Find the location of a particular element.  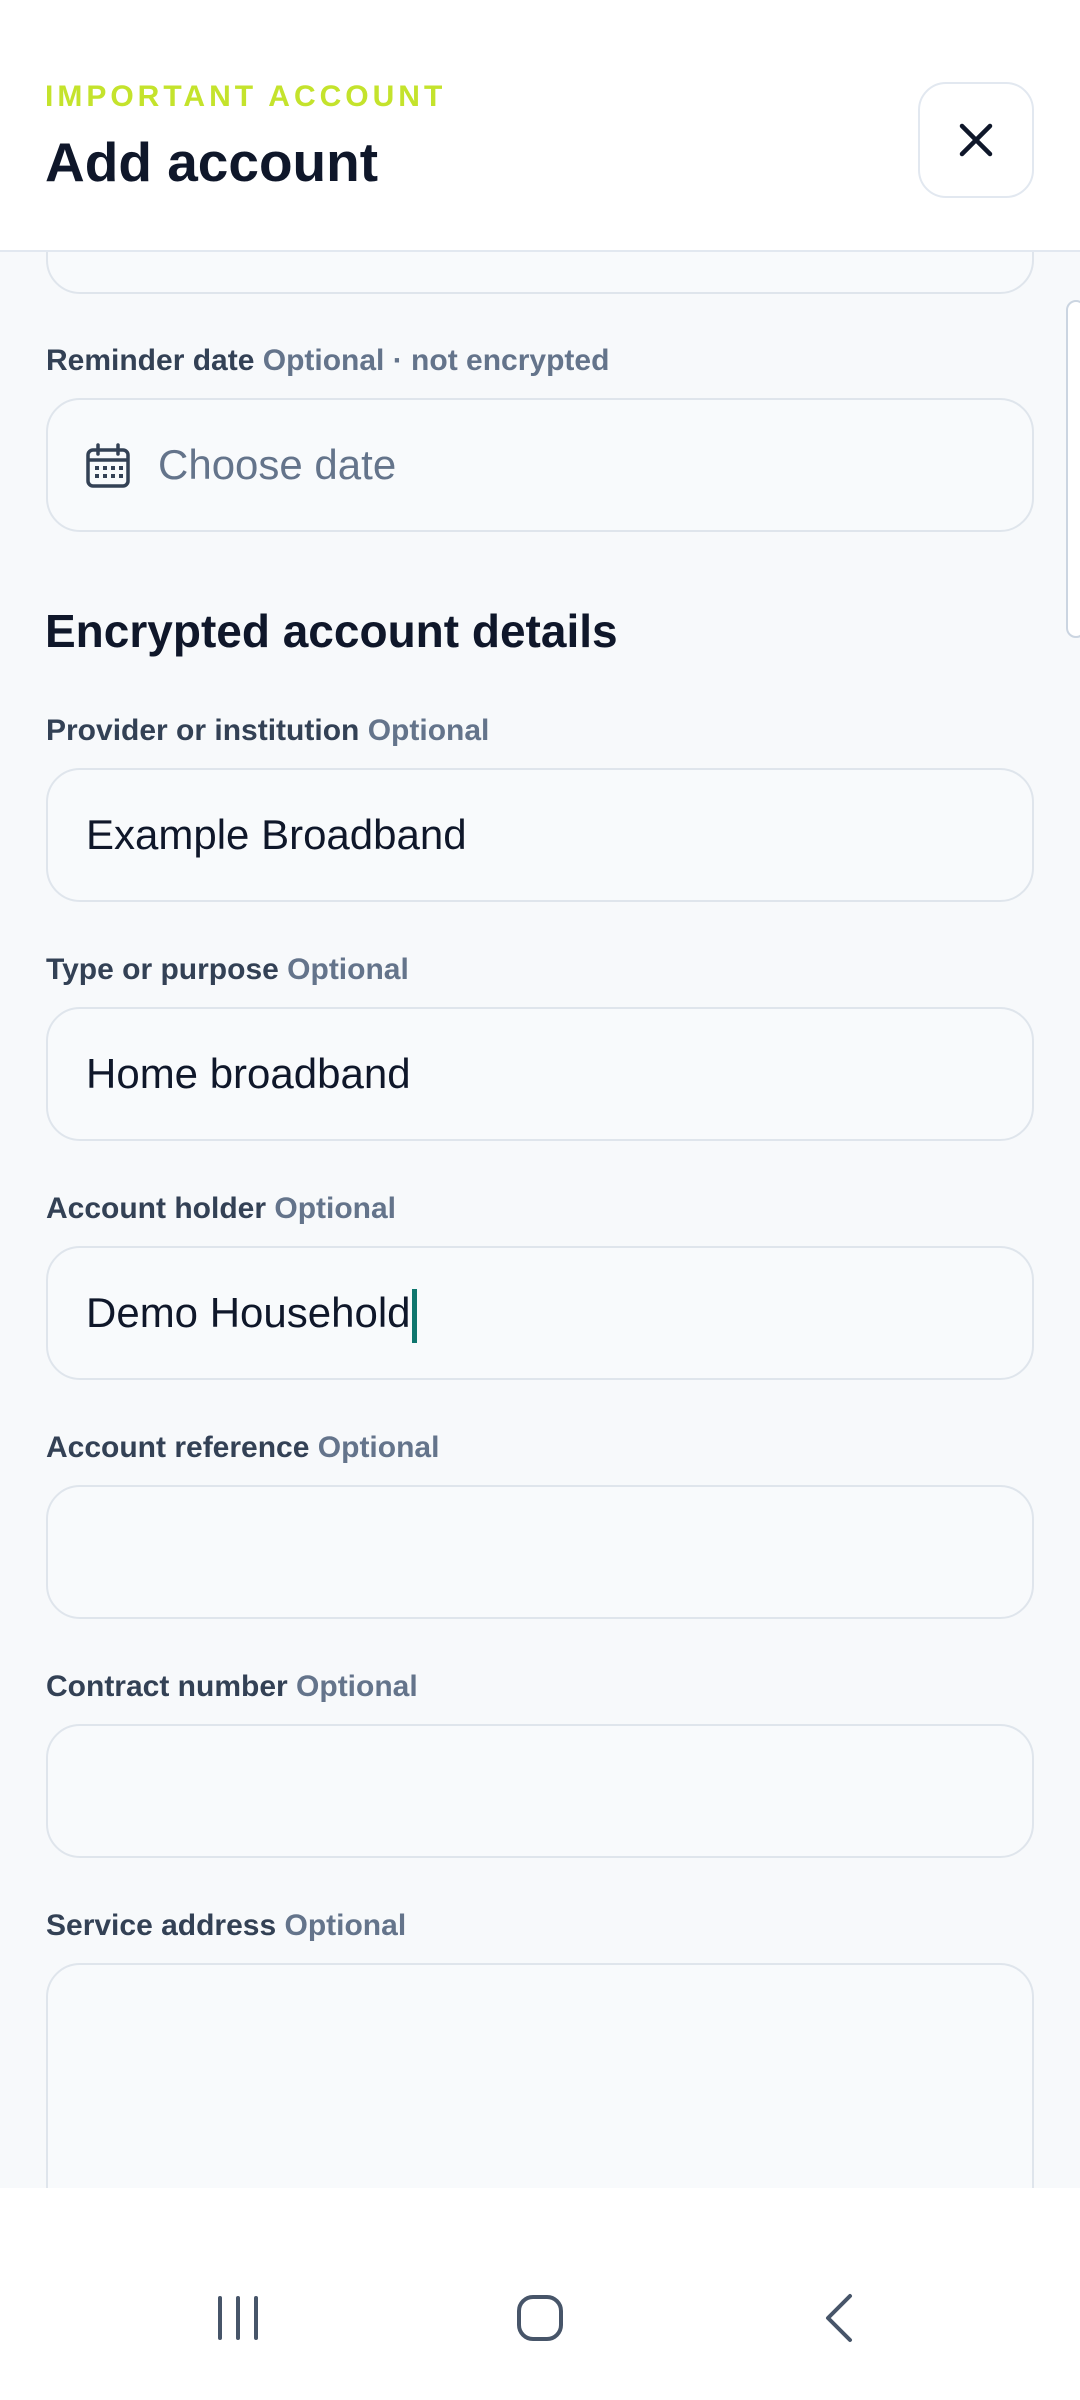

address-textarea is located at coordinates (540, 2075).